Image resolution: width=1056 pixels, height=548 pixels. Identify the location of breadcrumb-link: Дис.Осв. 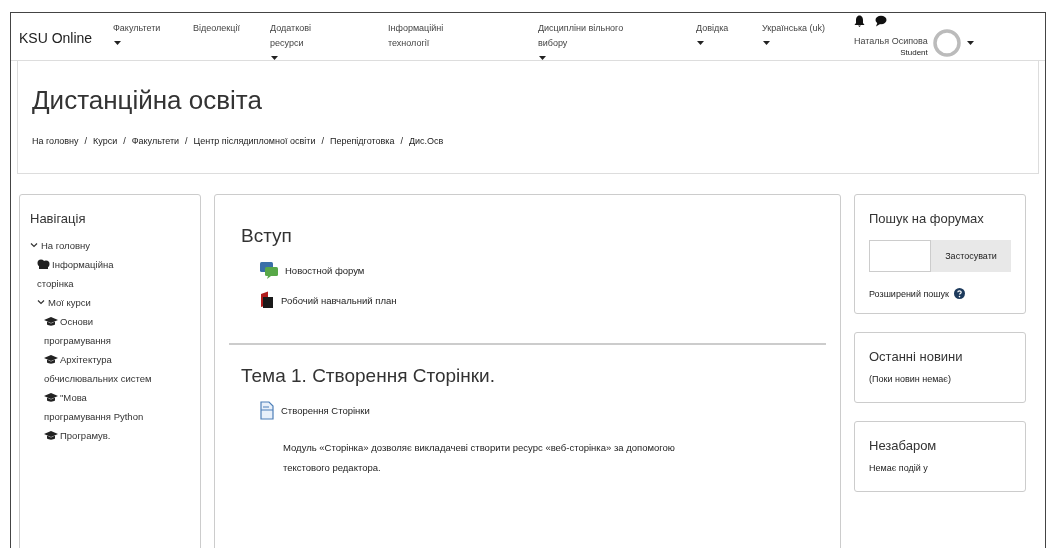
(426, 141).